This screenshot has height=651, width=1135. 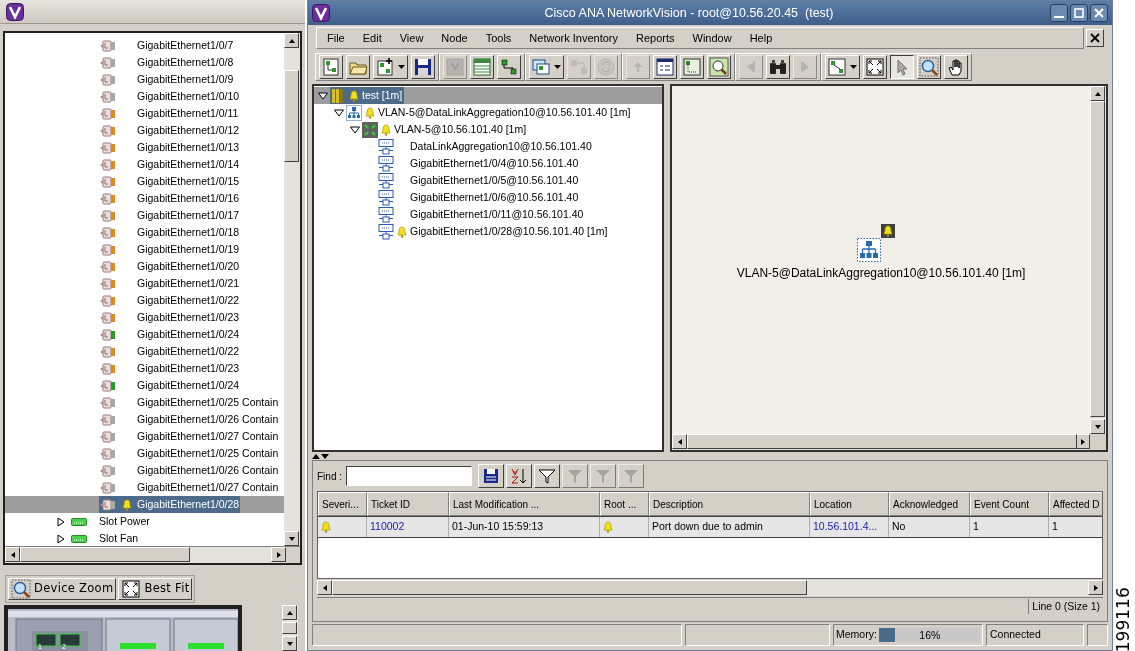 What do you see at coordinates (336, 38) in the screenshot?
I see `menu-item: File` at bounding box center [336, 38].